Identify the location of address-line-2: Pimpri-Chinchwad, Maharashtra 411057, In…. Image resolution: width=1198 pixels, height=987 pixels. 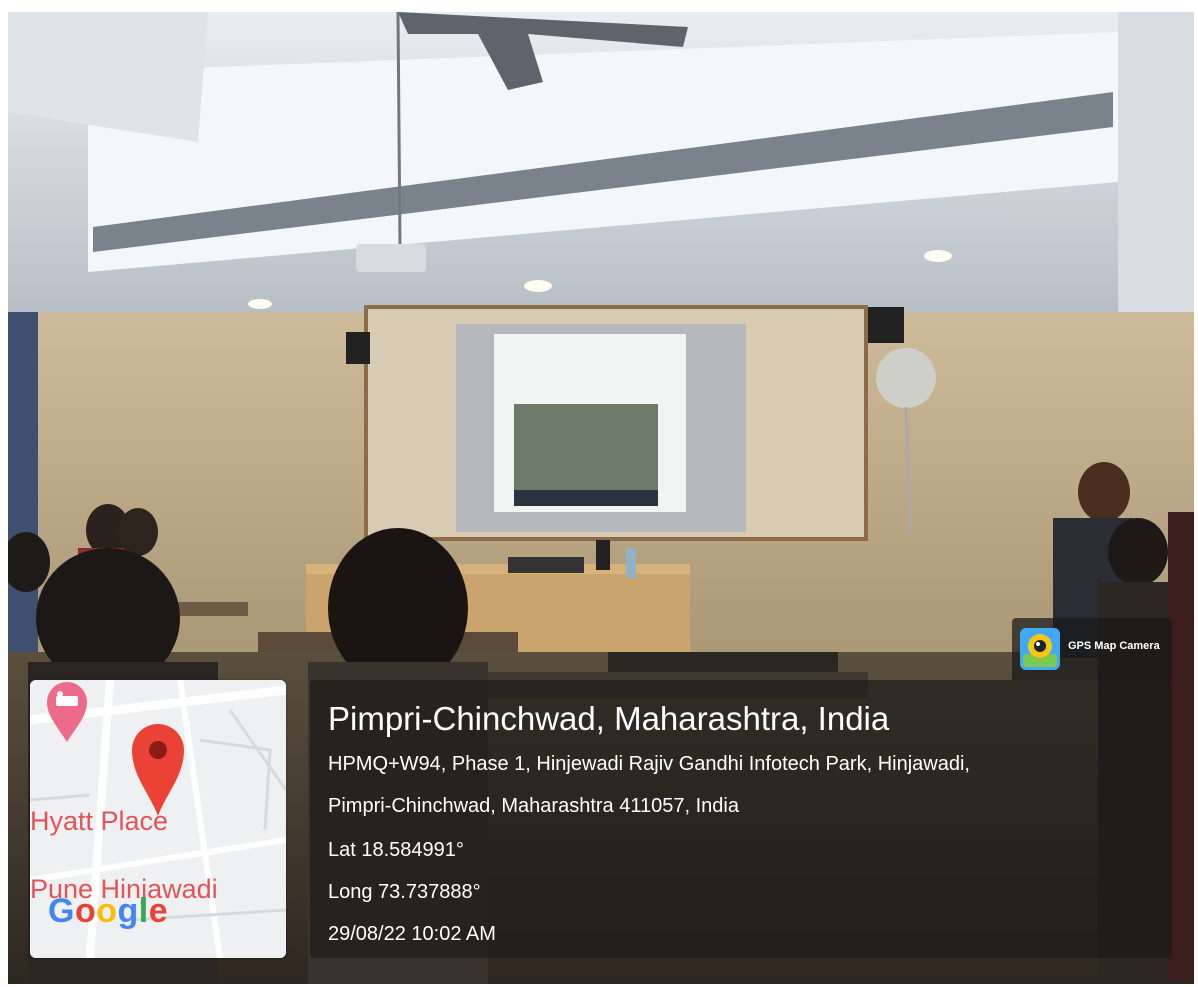
(533, 806).